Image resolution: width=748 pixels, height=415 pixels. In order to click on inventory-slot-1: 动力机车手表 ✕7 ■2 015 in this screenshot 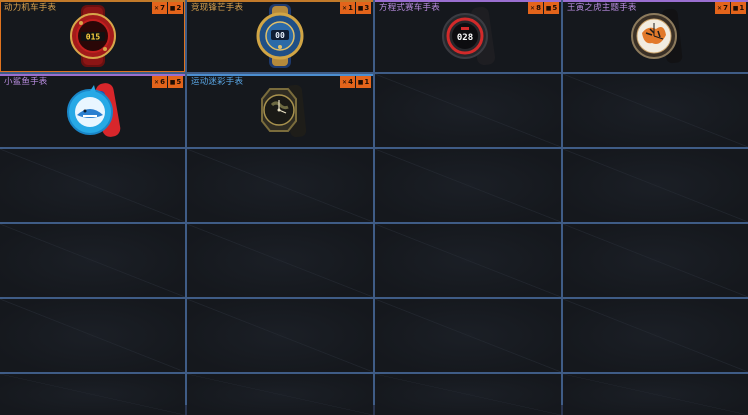, I will do `click(92, 36)`.